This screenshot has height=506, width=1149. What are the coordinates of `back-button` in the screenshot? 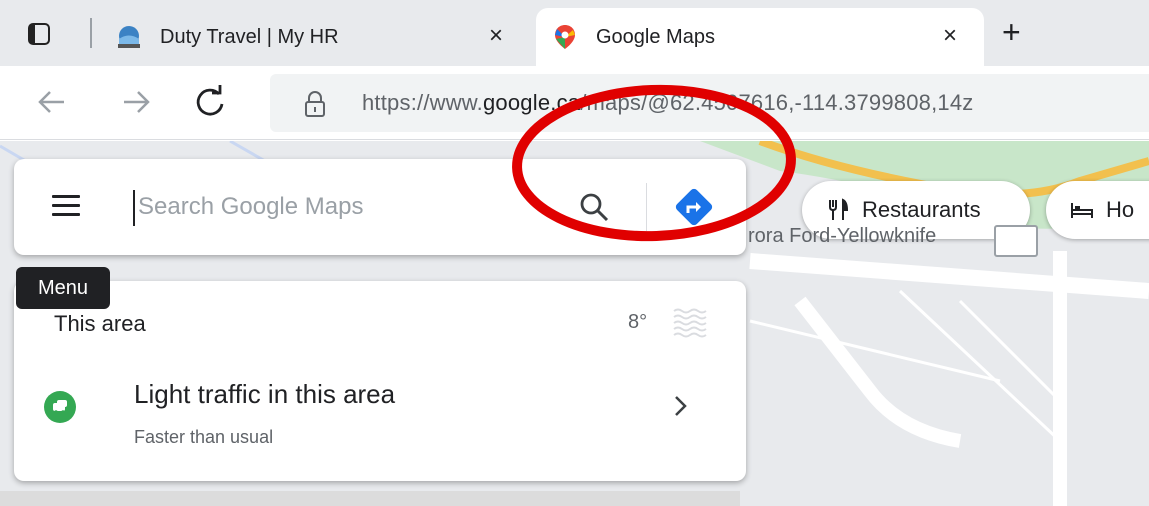 It's located at (52, 102).